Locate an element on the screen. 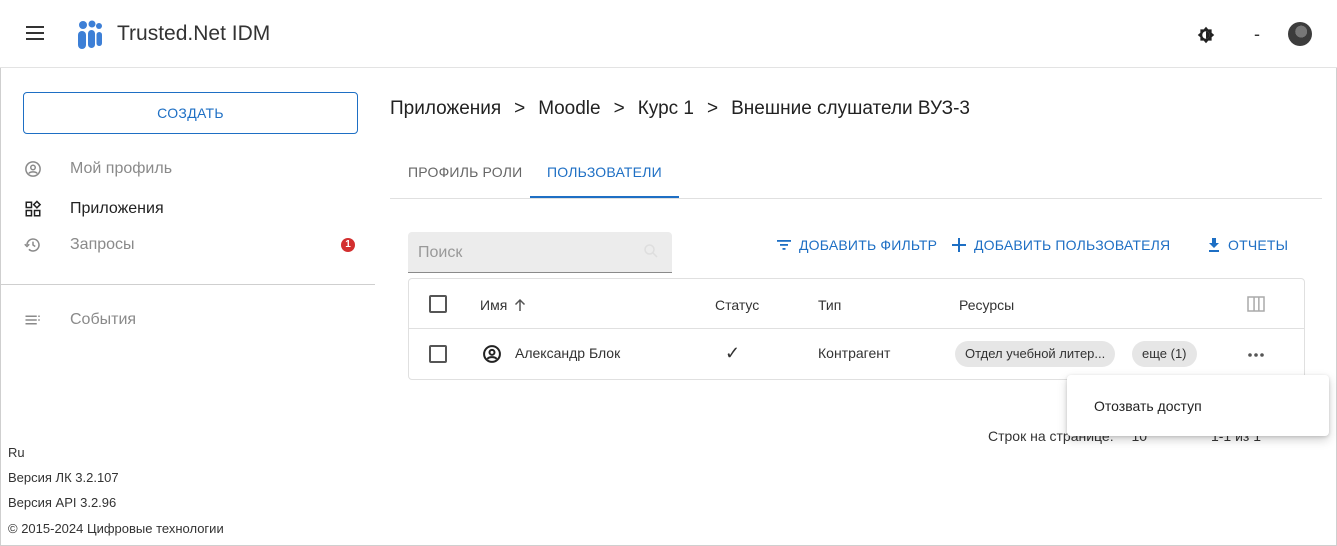 This screenshot has height=546, width=1337. add-user-label: ДОБАВИТЬ ПОЛЬЗОВАТЕЛЯ is located at coordinates (1072, 245).